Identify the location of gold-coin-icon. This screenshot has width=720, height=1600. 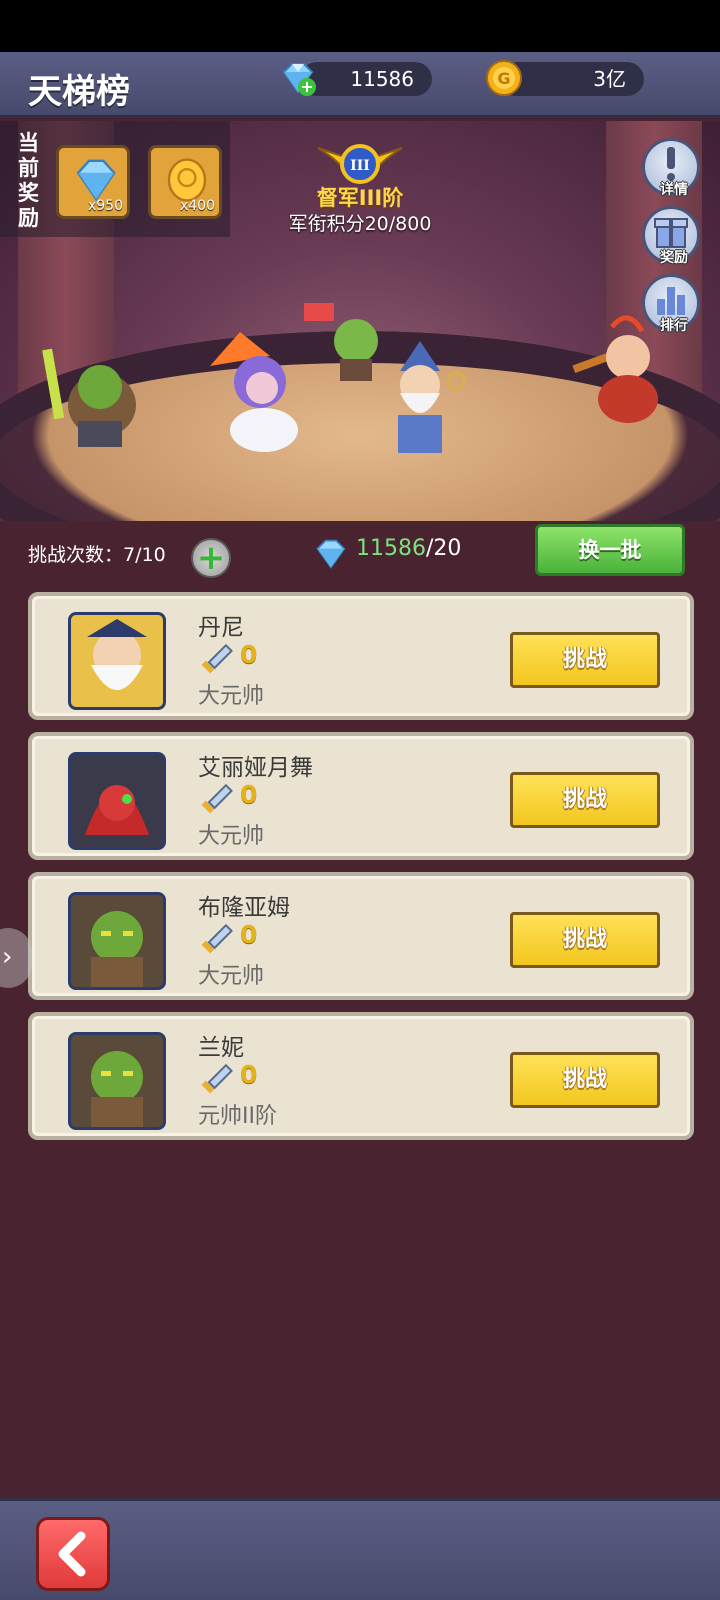
(187, 180).